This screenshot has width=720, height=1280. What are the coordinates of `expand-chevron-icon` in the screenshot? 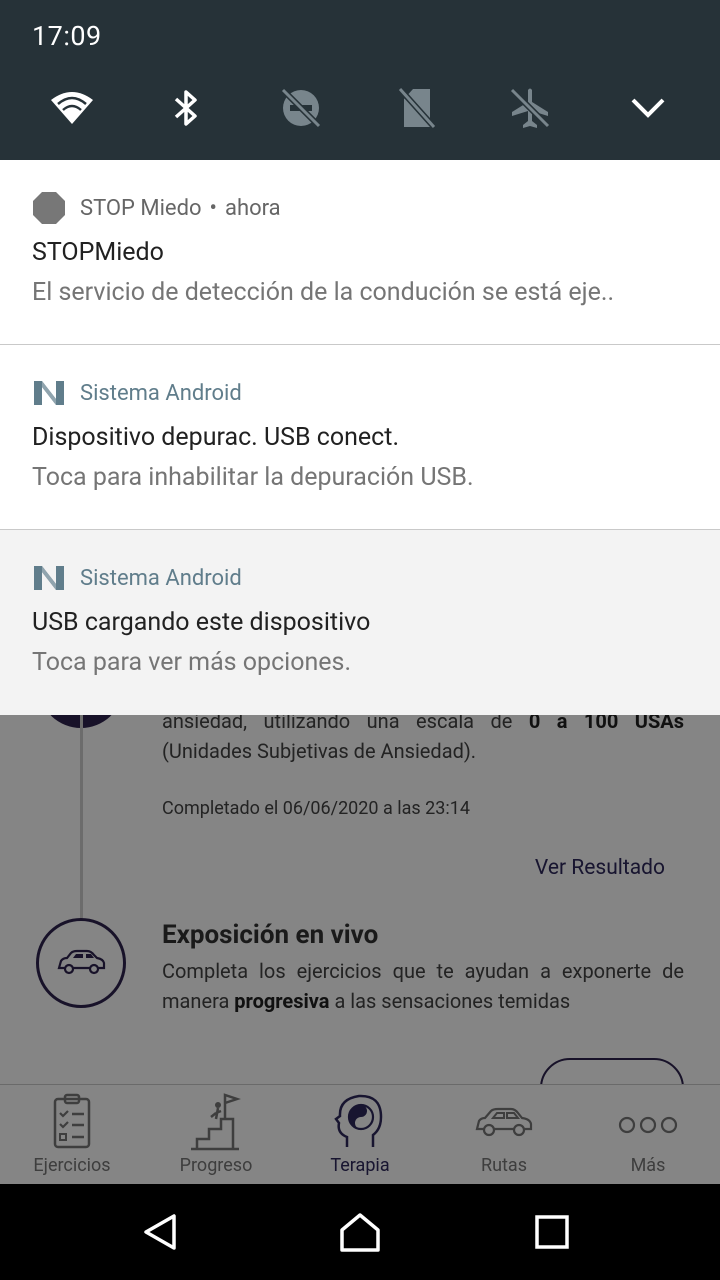 It's located at (648, 108).